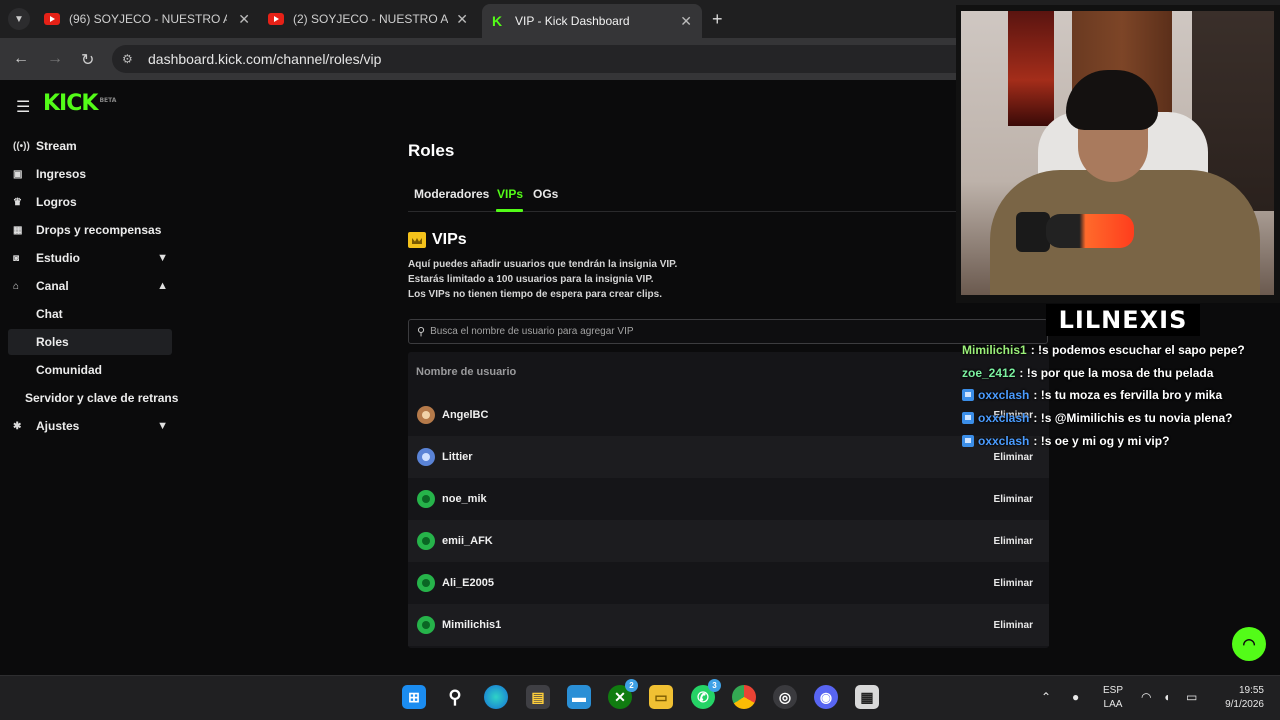  What do you see at coordinates (579, 697) in the screenshot?
I see `app-icon: ▬` at bounding box center [579, 697].